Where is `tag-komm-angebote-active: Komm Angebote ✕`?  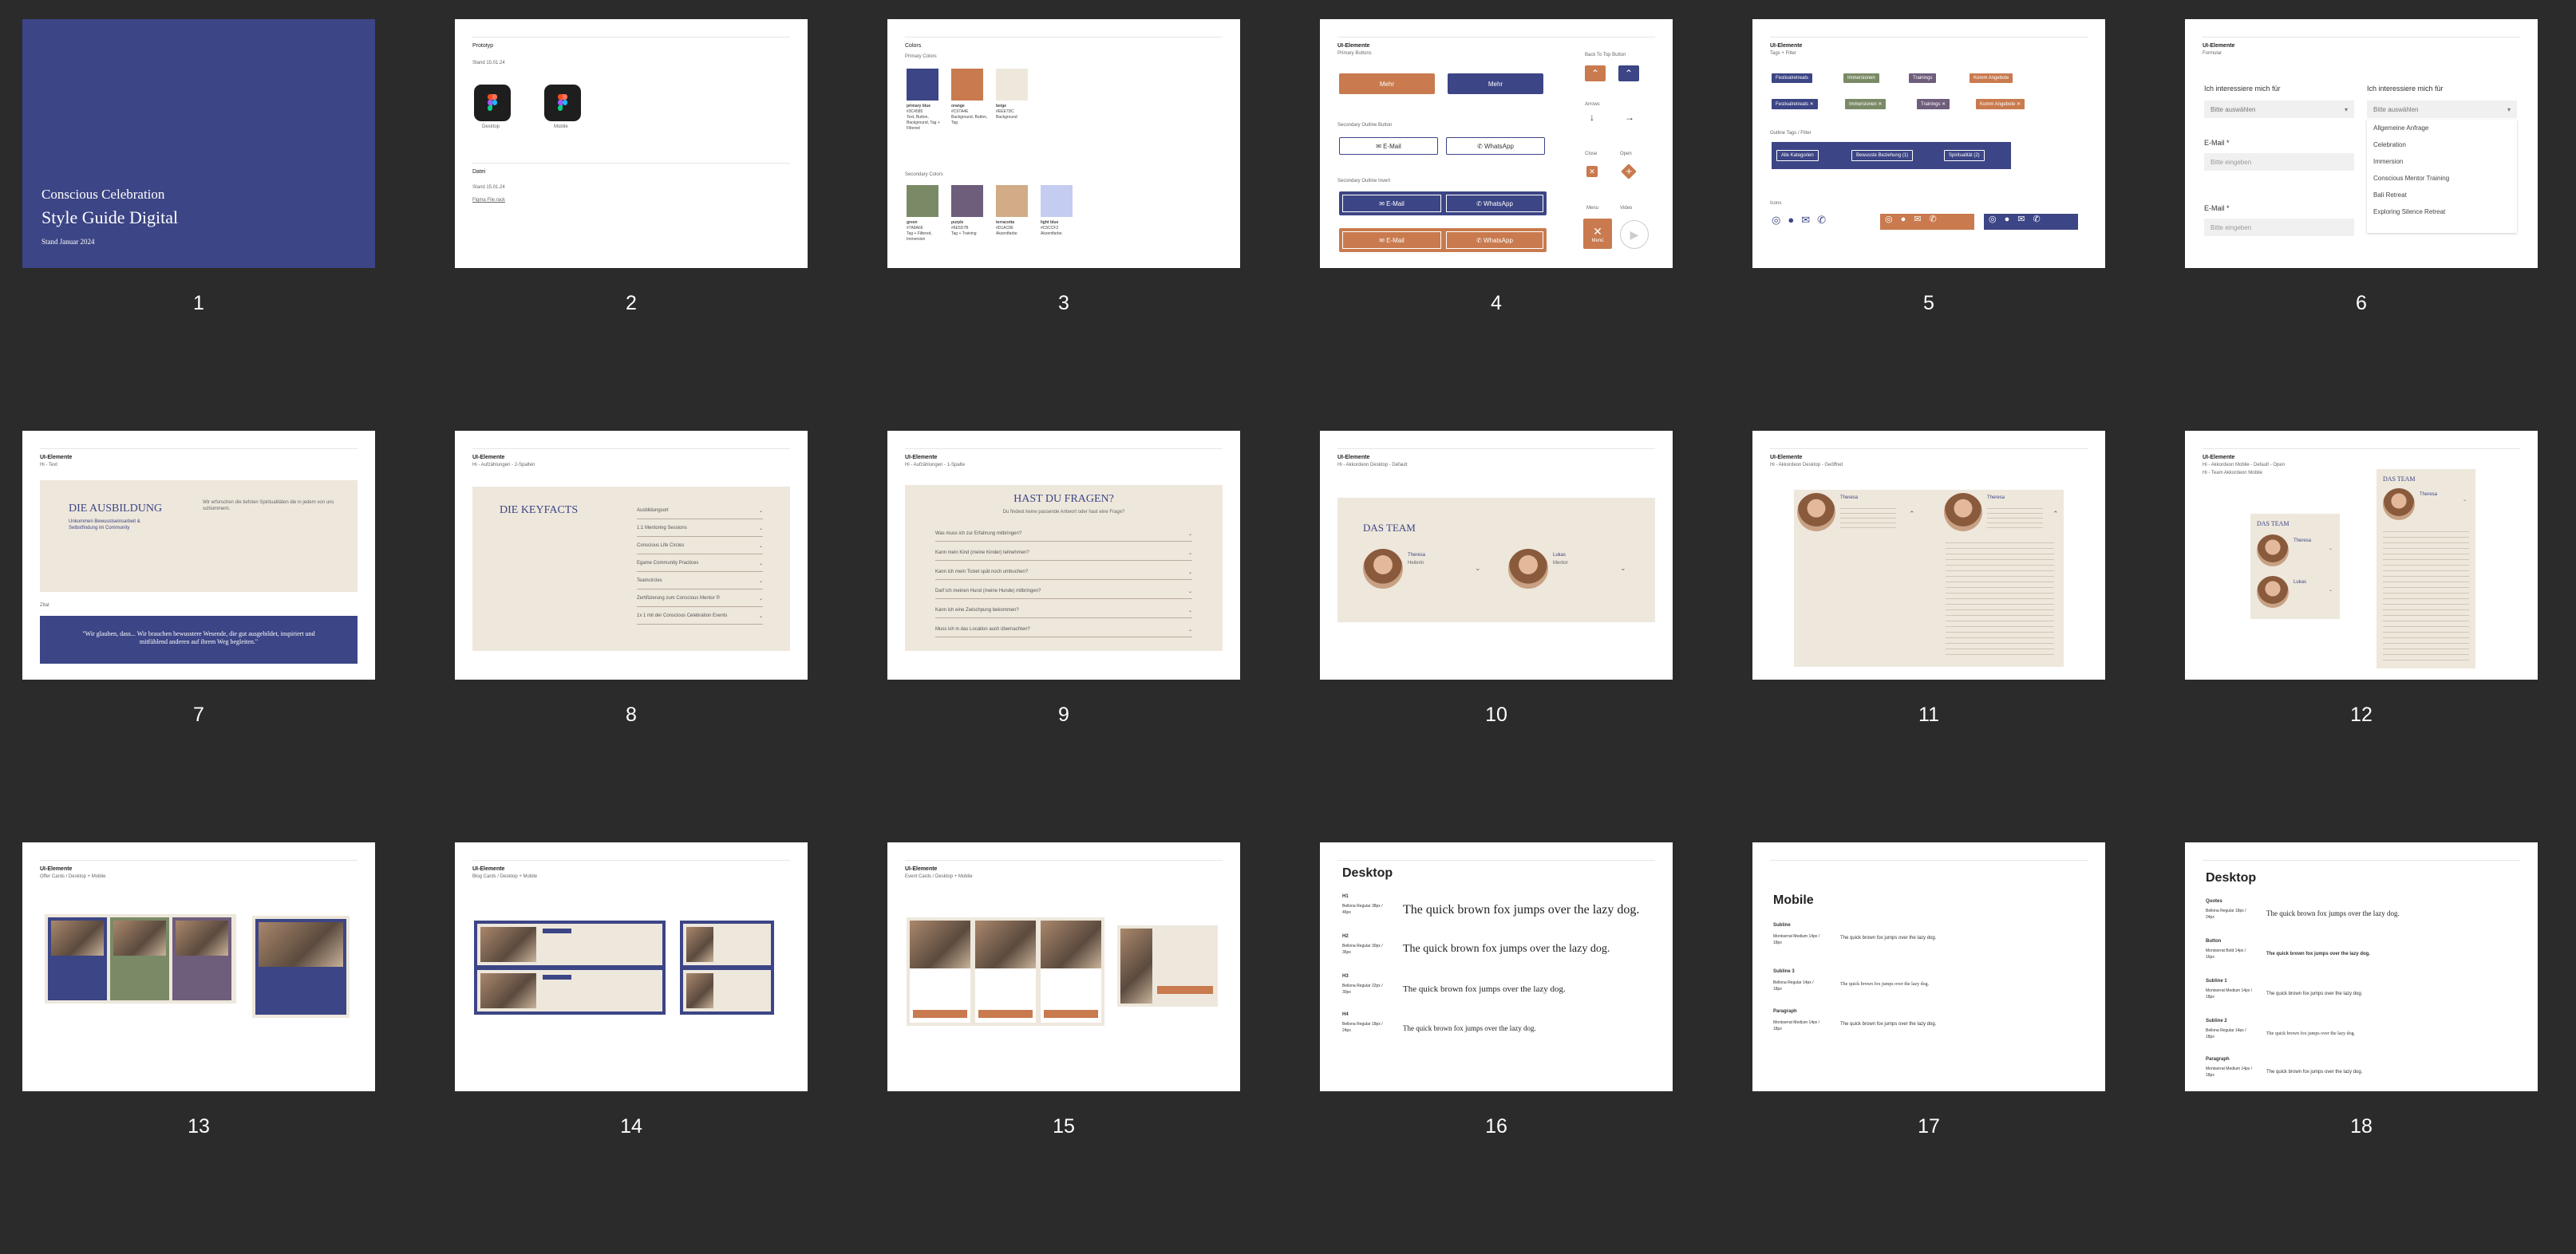 tag-komm-angebote-active: Komm Angebote ✕ is located at coordinates (2000, 104).